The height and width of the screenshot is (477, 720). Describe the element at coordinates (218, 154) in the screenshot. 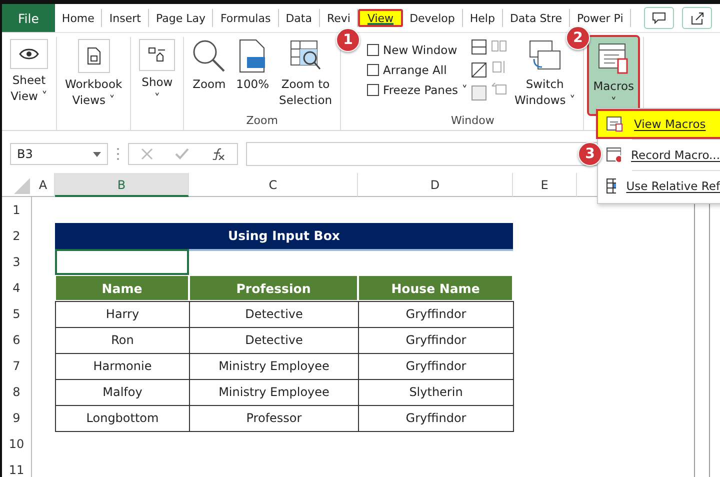

I see `function-icon` at that location.